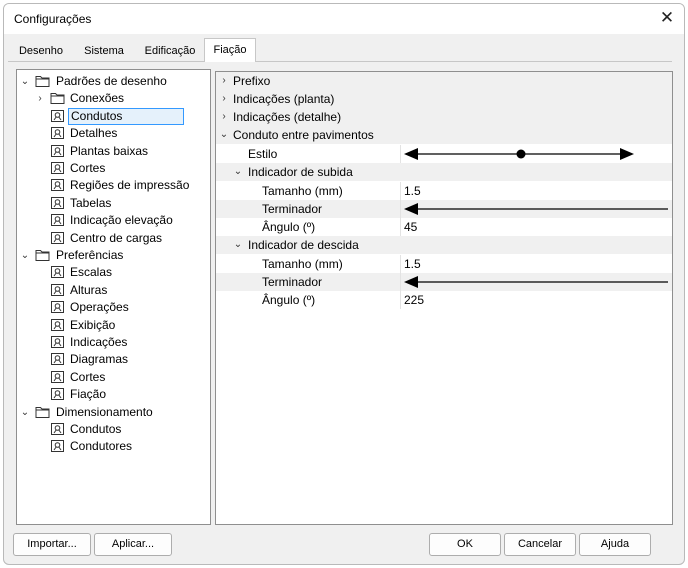 This screenshot has width=688, height=568. Describe the element at coordinates (121, 220) in the screenshot. I see `tree-item-label: Indicação elevação` at that location.